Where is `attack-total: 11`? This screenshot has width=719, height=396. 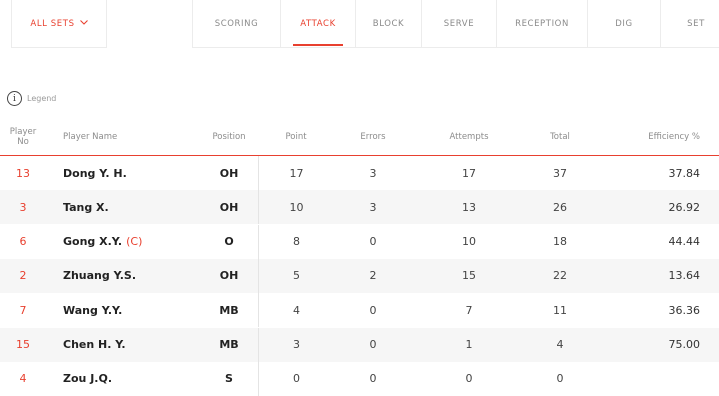 attack-total: 11 is located at coordinates (560, 310).